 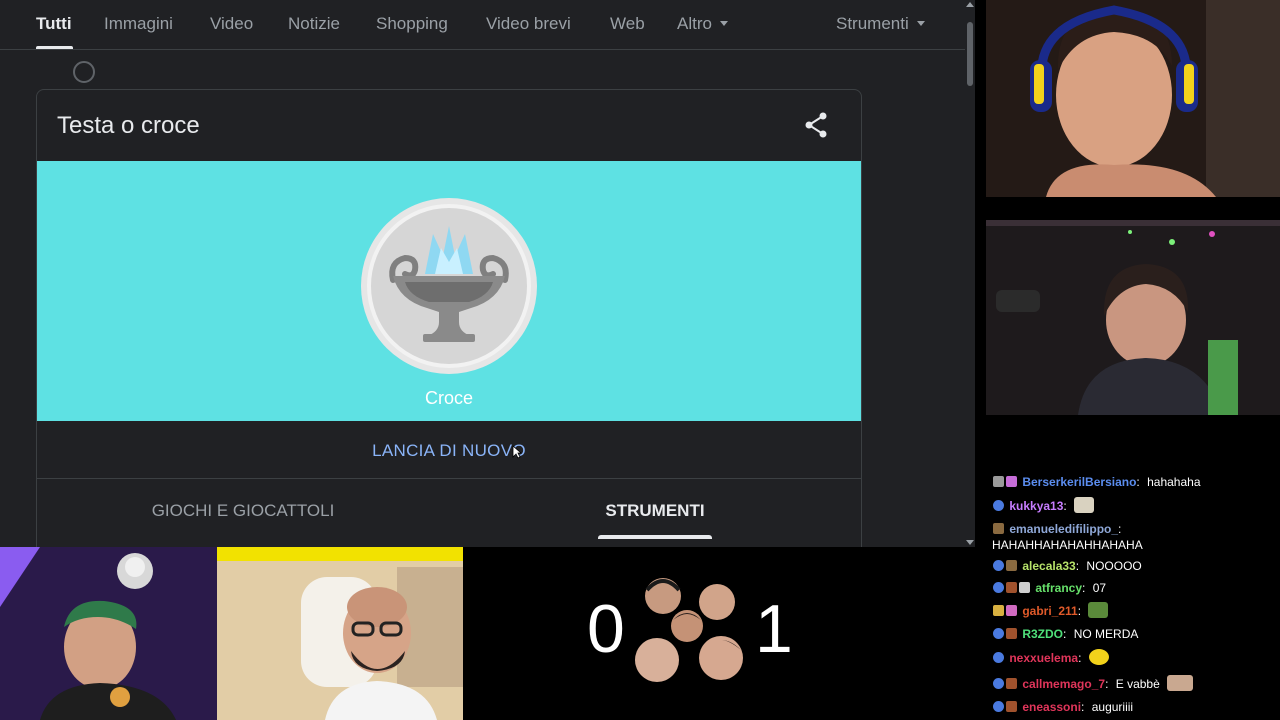 What do you see at coordinates (1067, 545) in the screenshot?
I see `chat-text: HAHAHHAHAHAHHAHAHA` at bounding box center [1067, 545].